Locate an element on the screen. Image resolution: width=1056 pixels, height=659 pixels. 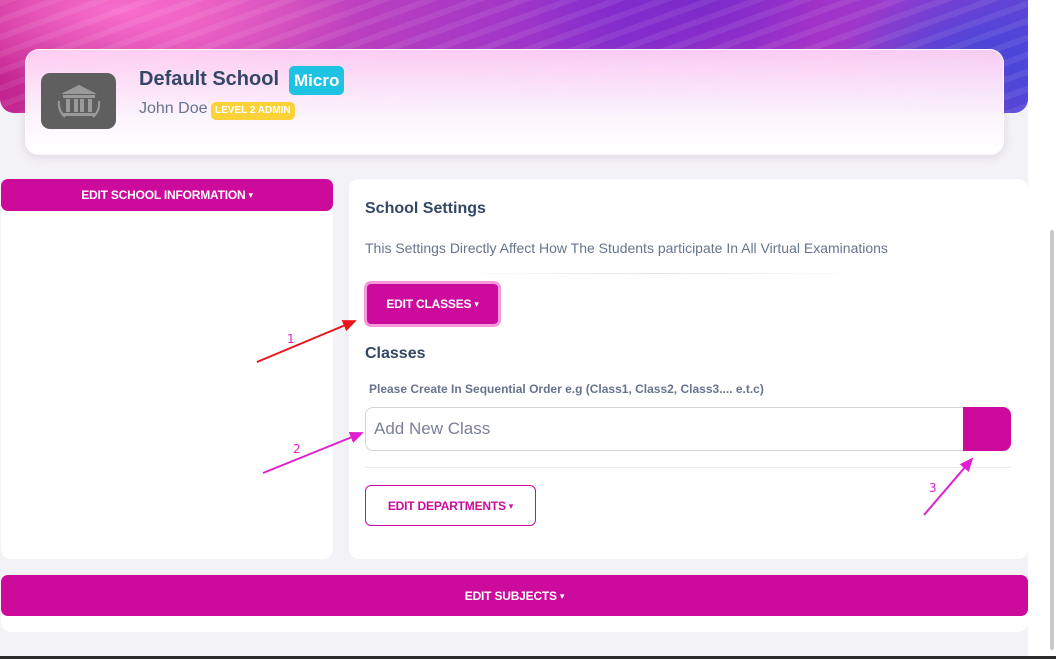
edit-classes-label: EDIT CLASSES is located at coordinates (432, 304).